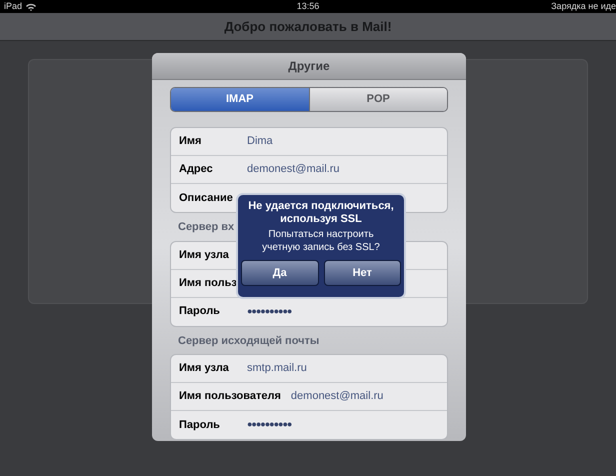  I want to click on field-value: smtp.mail.ru, so click(277, 368).